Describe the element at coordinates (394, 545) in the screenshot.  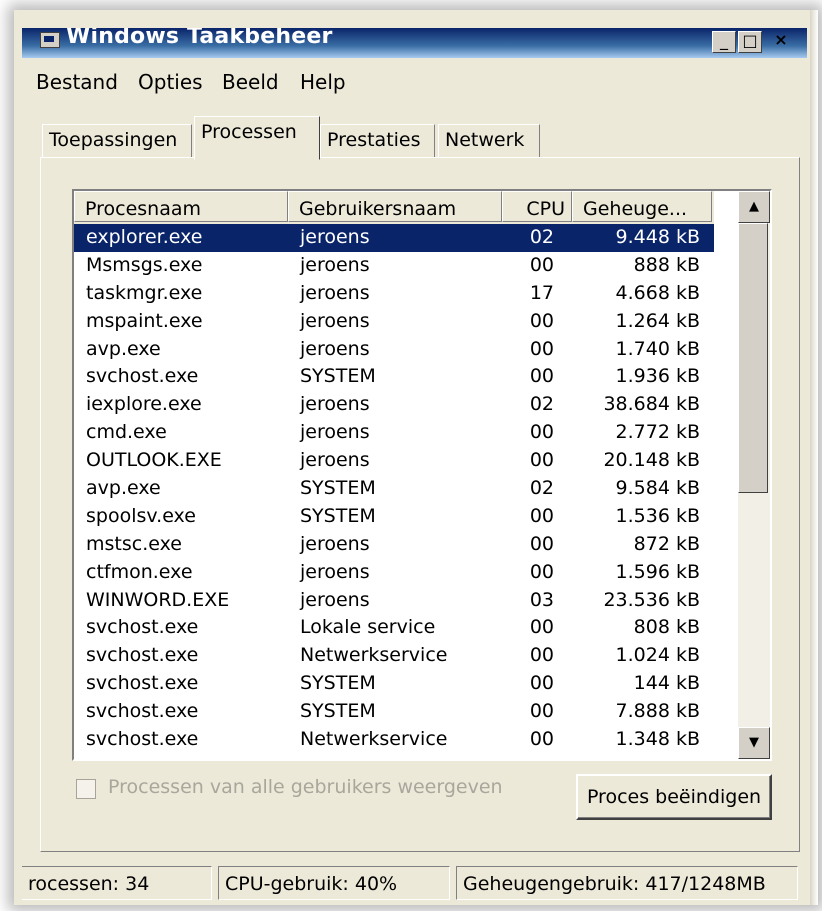
I see `table-row: mstsc.exe jeroens 00 872 kB` at that location.